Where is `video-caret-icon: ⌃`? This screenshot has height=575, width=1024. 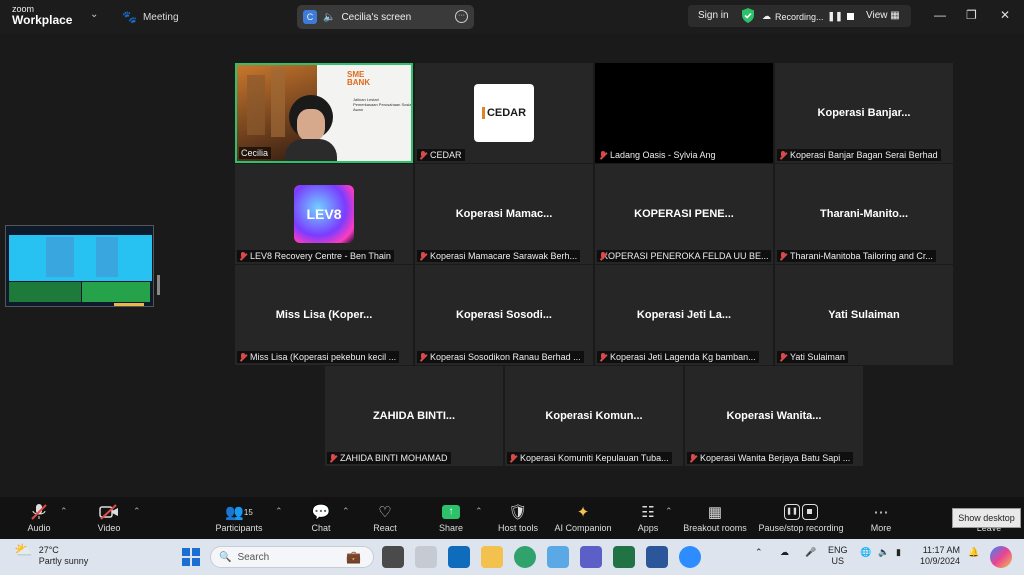 video-caret-icon: ⌃ is located at coordinates (137, 511).